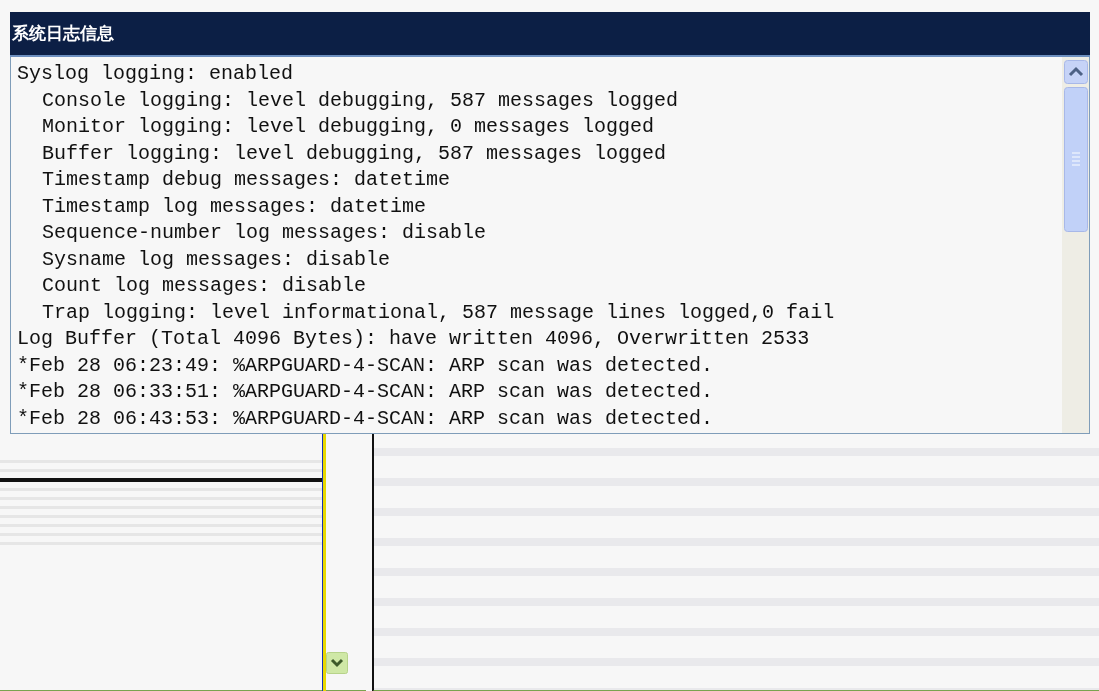 The height and width of the screenshot is (691, 1099). Describe the element at coordinates (1075, 159) in the screenshot. I see `scroll-thumb` at that location.